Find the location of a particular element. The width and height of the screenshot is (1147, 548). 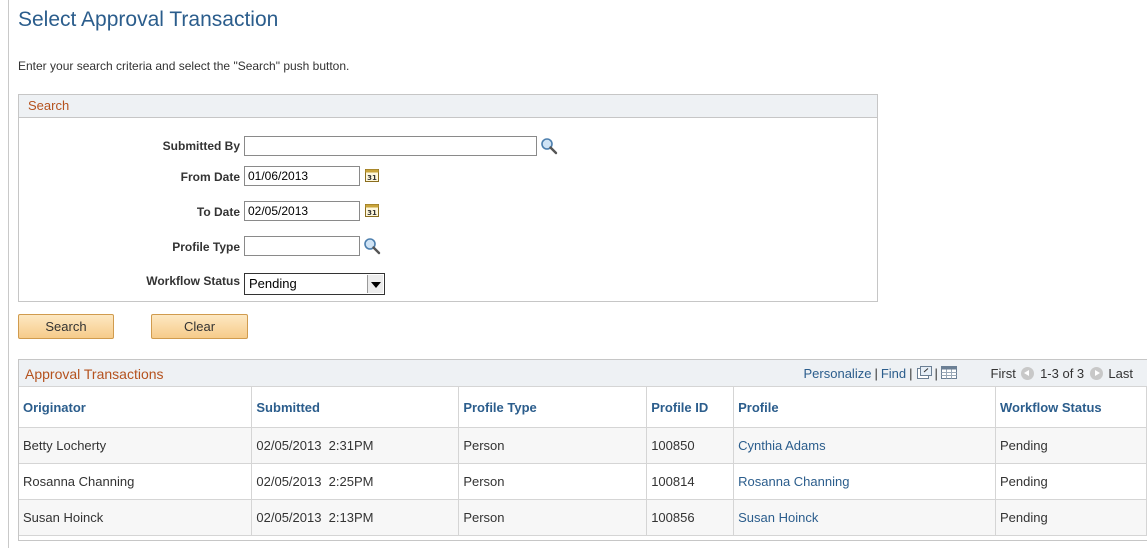

originator-cell: Betty Locherty is located at coordinates (136, 445).